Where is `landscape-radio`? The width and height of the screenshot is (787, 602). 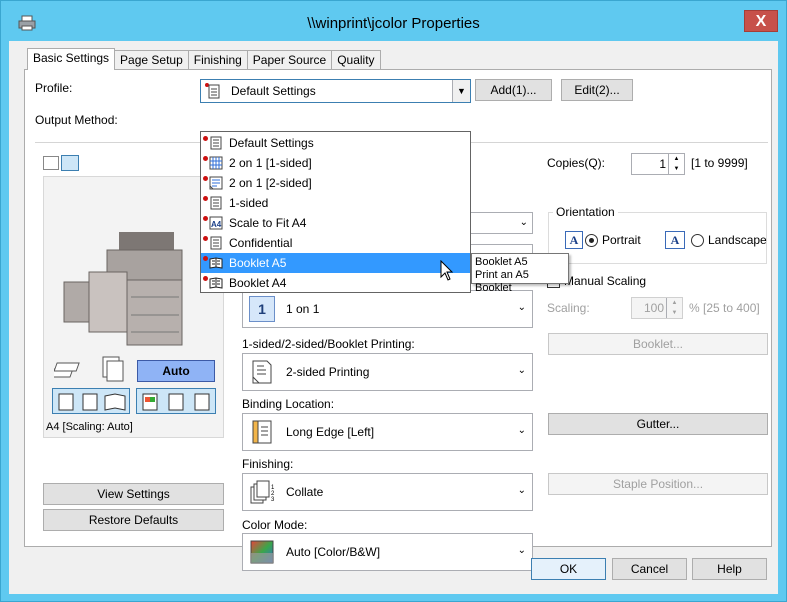 landscape-radio is located at coordinates (697, 240).